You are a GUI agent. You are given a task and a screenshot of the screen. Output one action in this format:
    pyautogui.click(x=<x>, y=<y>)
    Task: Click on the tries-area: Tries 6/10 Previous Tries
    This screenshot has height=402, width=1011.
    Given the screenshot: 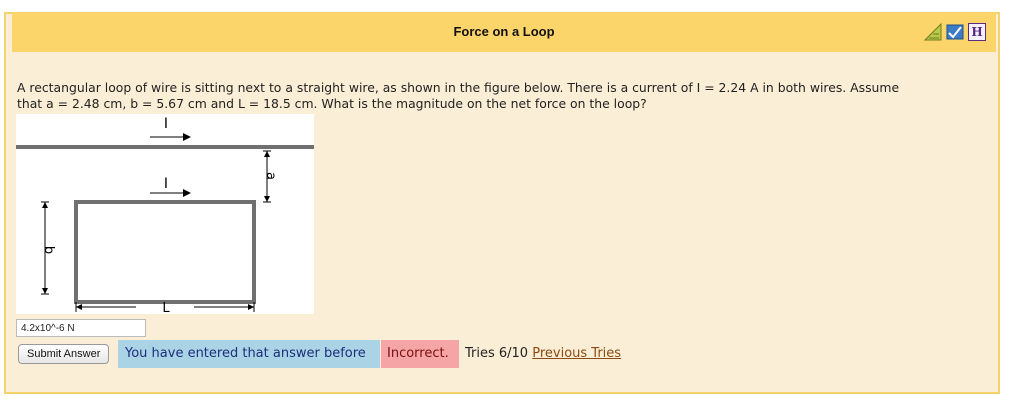 What is the action you would take?
    pyautogui.click(x=543, y=353)
    